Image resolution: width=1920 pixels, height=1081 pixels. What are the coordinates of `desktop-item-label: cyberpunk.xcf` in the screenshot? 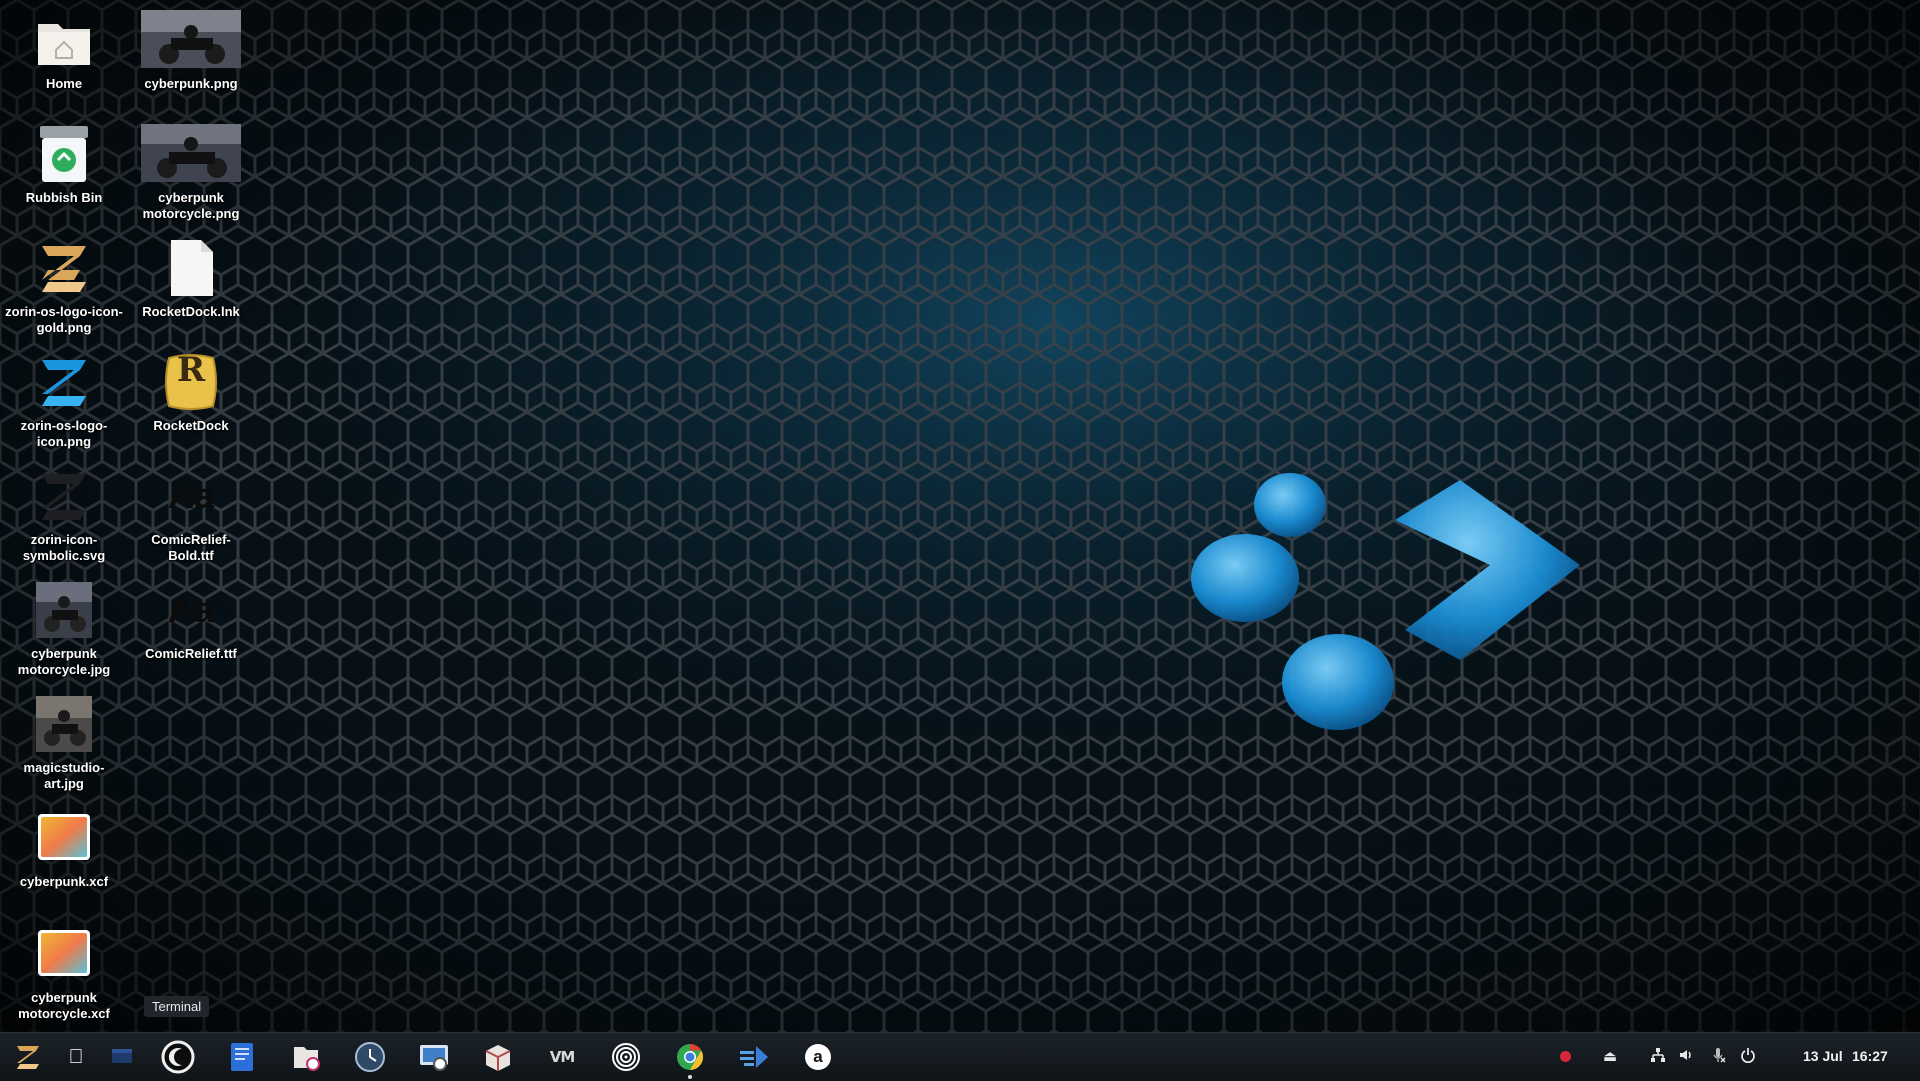 It's located at (64, 881).